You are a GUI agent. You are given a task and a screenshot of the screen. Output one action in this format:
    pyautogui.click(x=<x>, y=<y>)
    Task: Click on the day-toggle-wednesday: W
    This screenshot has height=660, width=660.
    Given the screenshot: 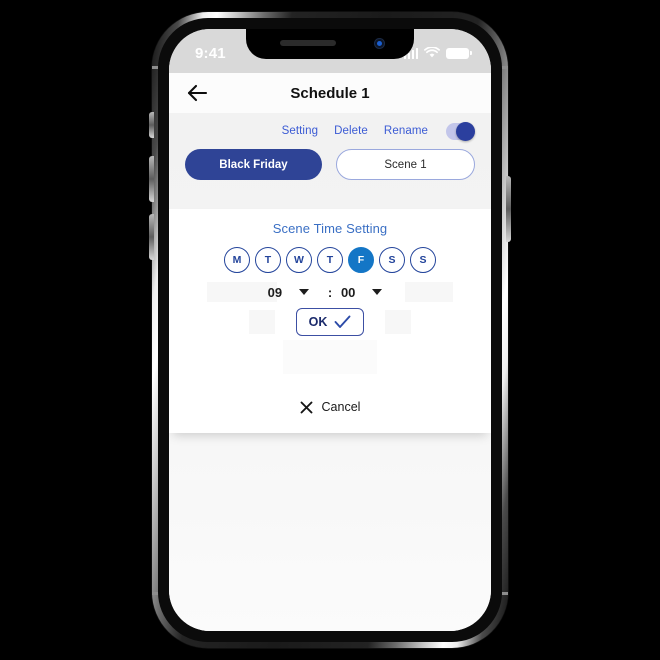 What is the action you would take?
    pyautogui.click(x=299, y=260)
    